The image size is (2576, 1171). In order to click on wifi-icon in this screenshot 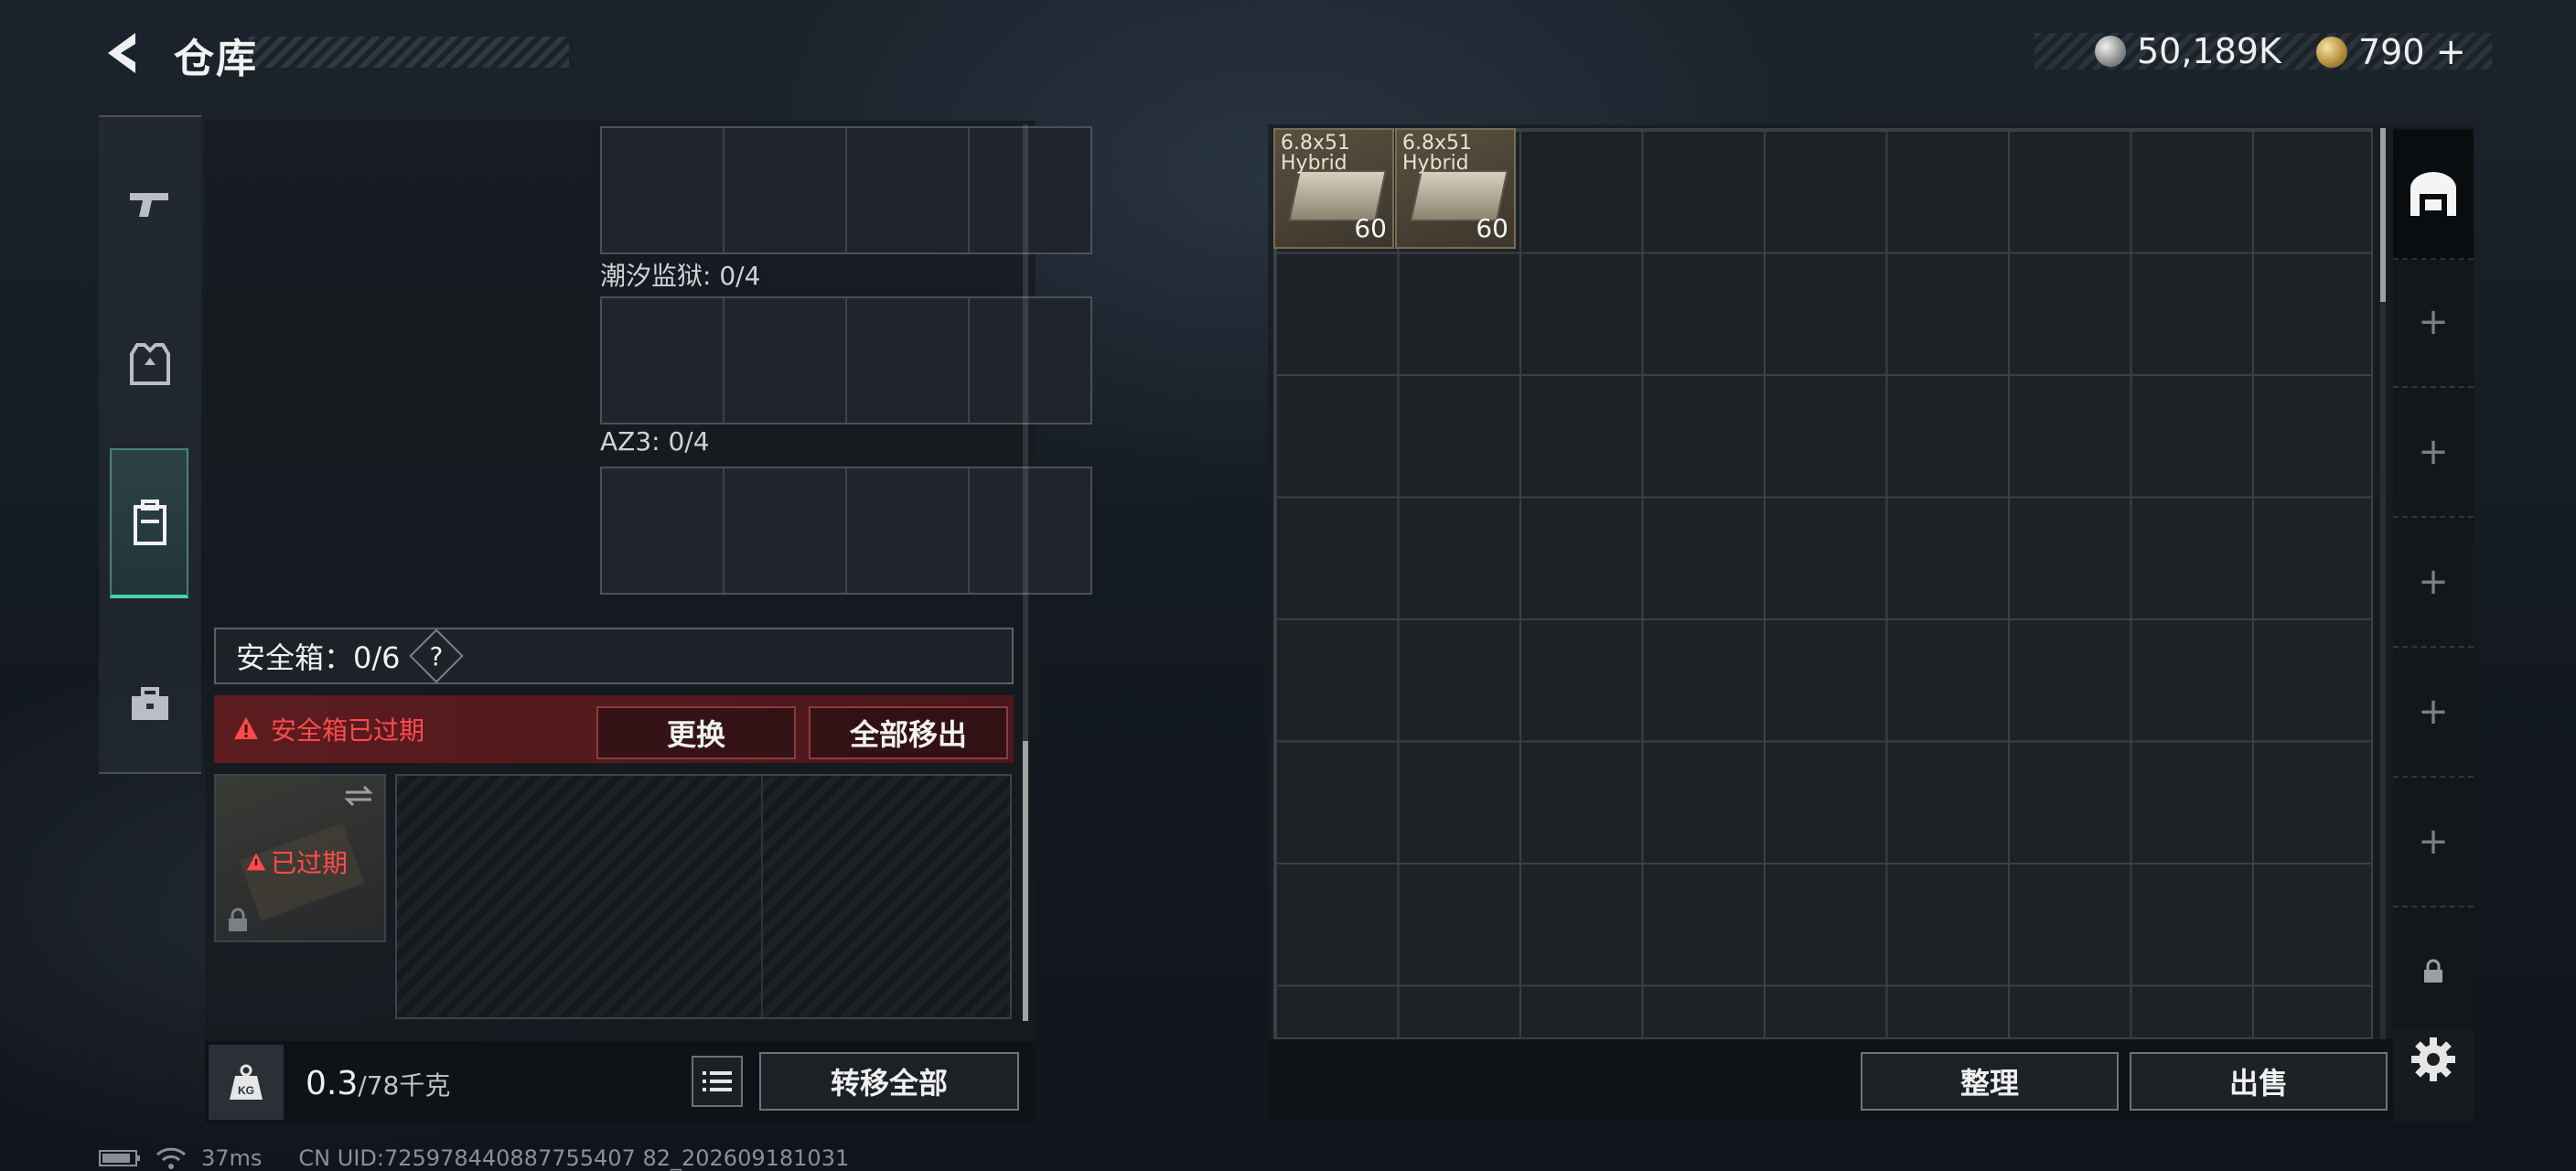, I will do `click(171, 1158)`.